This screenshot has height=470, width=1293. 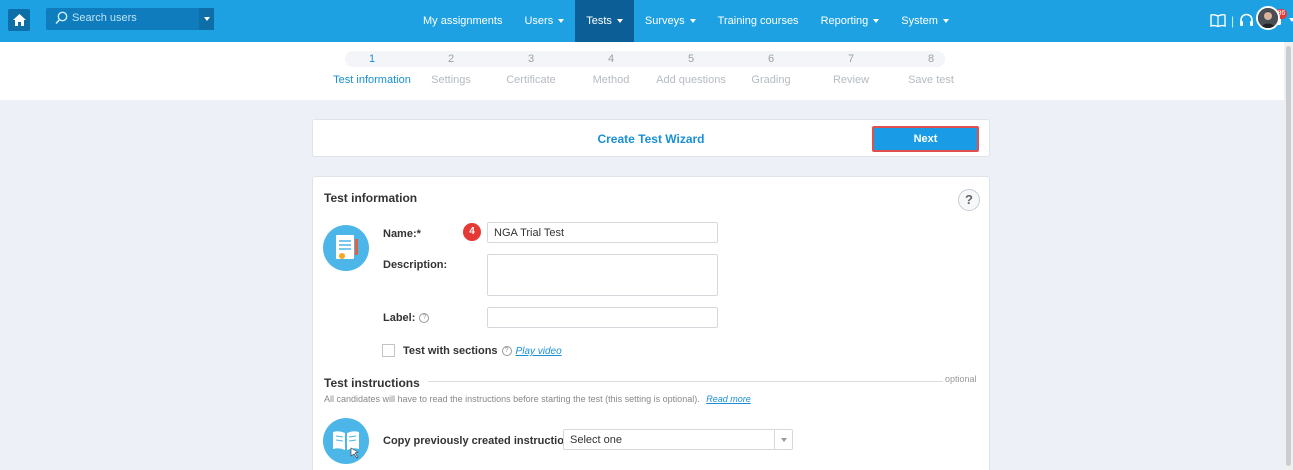 What do you see at coordinates (931, 59) in the screenshot?
I see `step-number: 8` at bounding box center [931, 59].